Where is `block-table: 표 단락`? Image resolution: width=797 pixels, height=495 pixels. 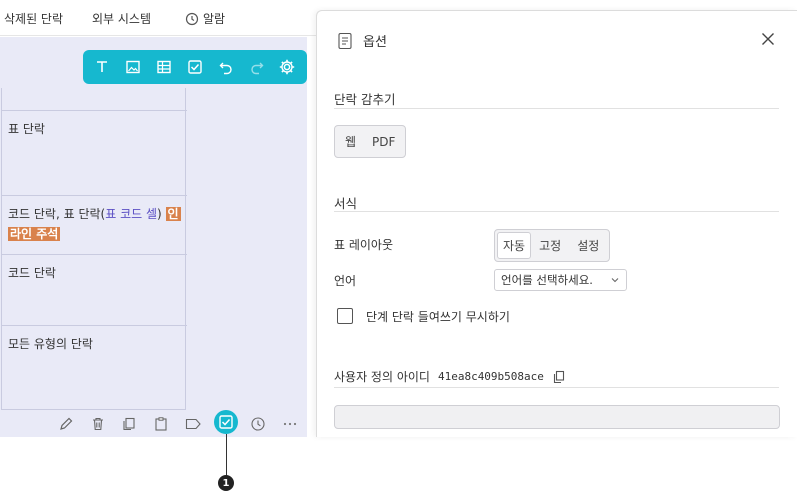
block-table: 표 단락 is located at coordinates (94, 153).